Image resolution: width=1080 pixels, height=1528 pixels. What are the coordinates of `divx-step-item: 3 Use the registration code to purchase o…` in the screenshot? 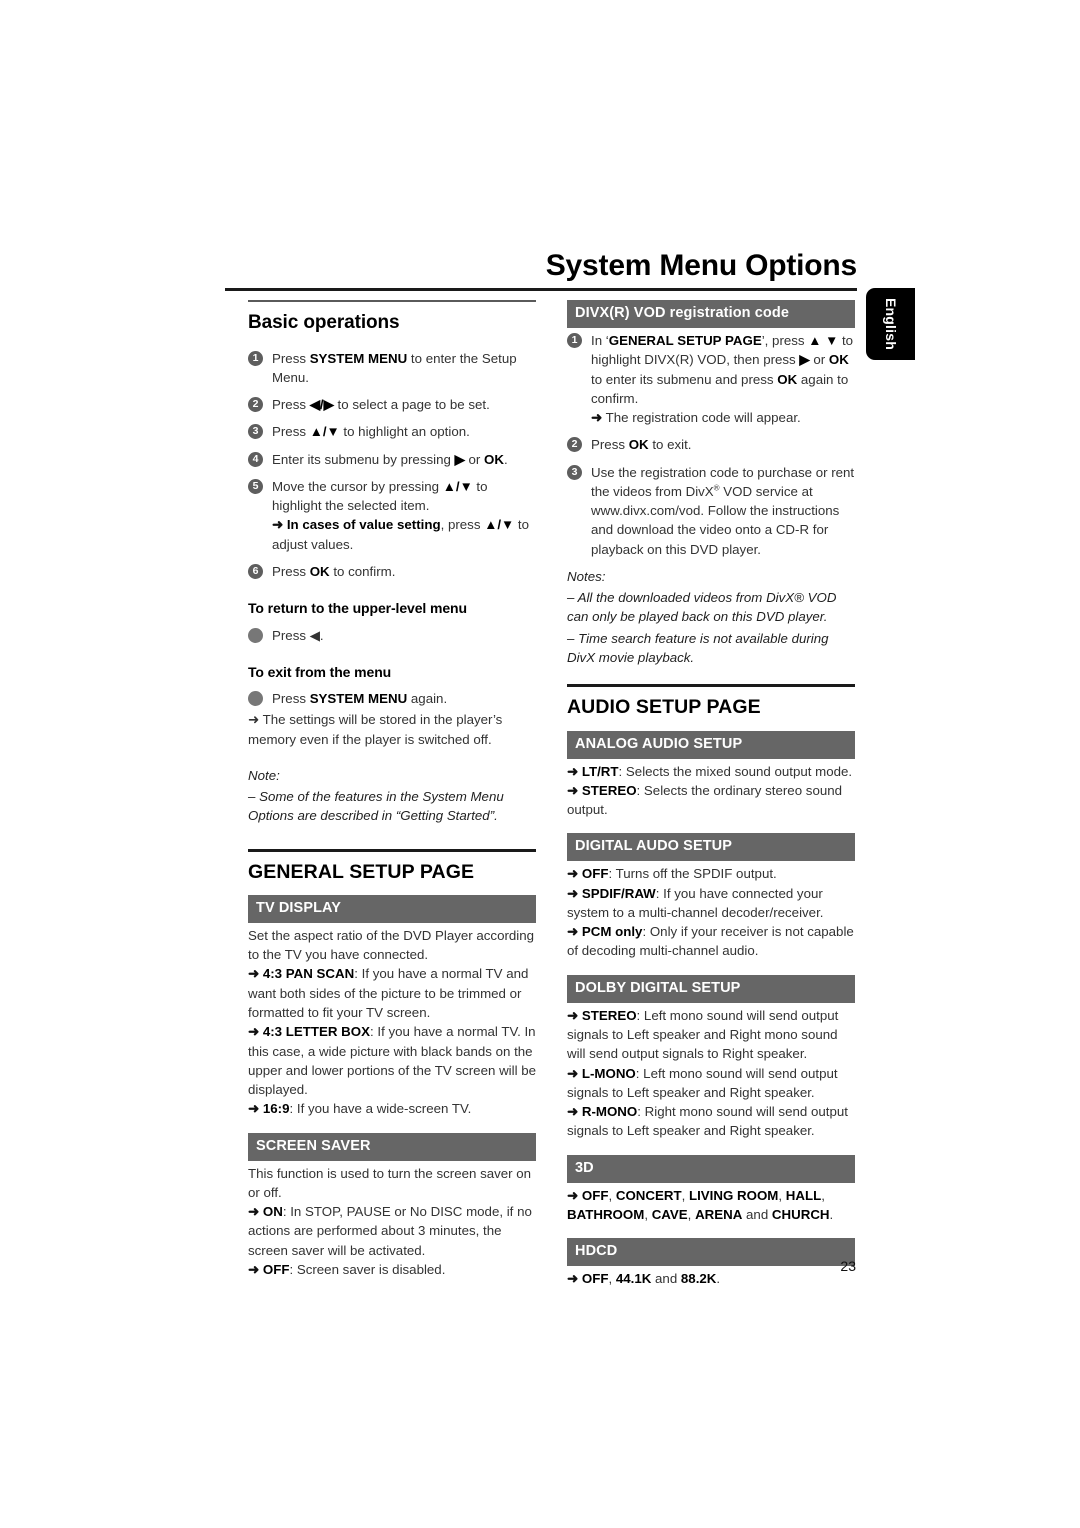 It's located at (711, 511).